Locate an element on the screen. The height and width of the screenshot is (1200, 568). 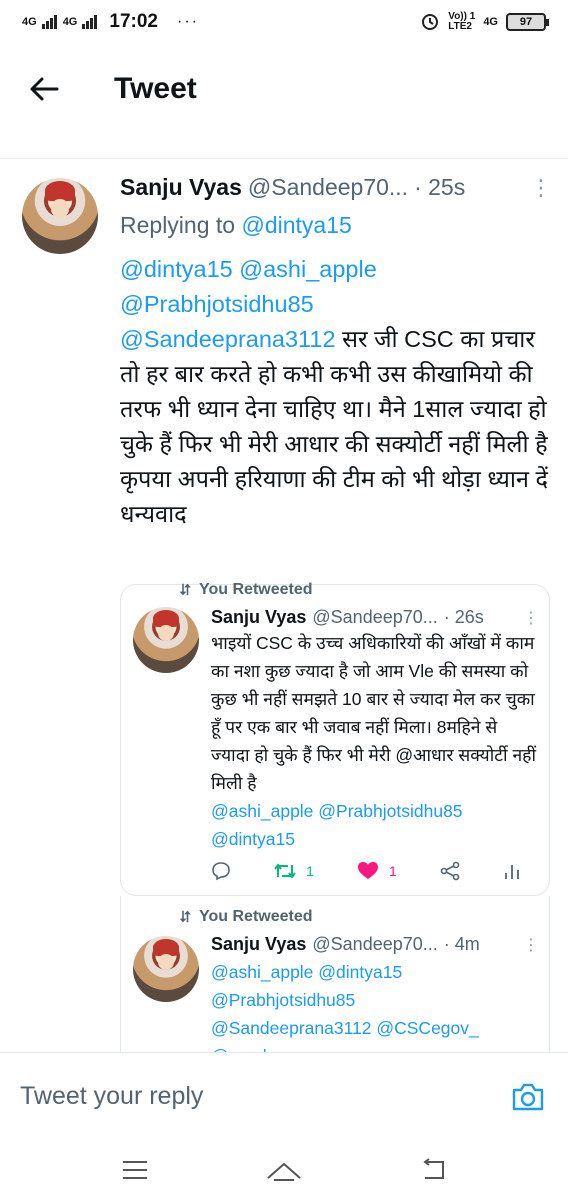
menu-icon is located at coordinates (134, 1170).